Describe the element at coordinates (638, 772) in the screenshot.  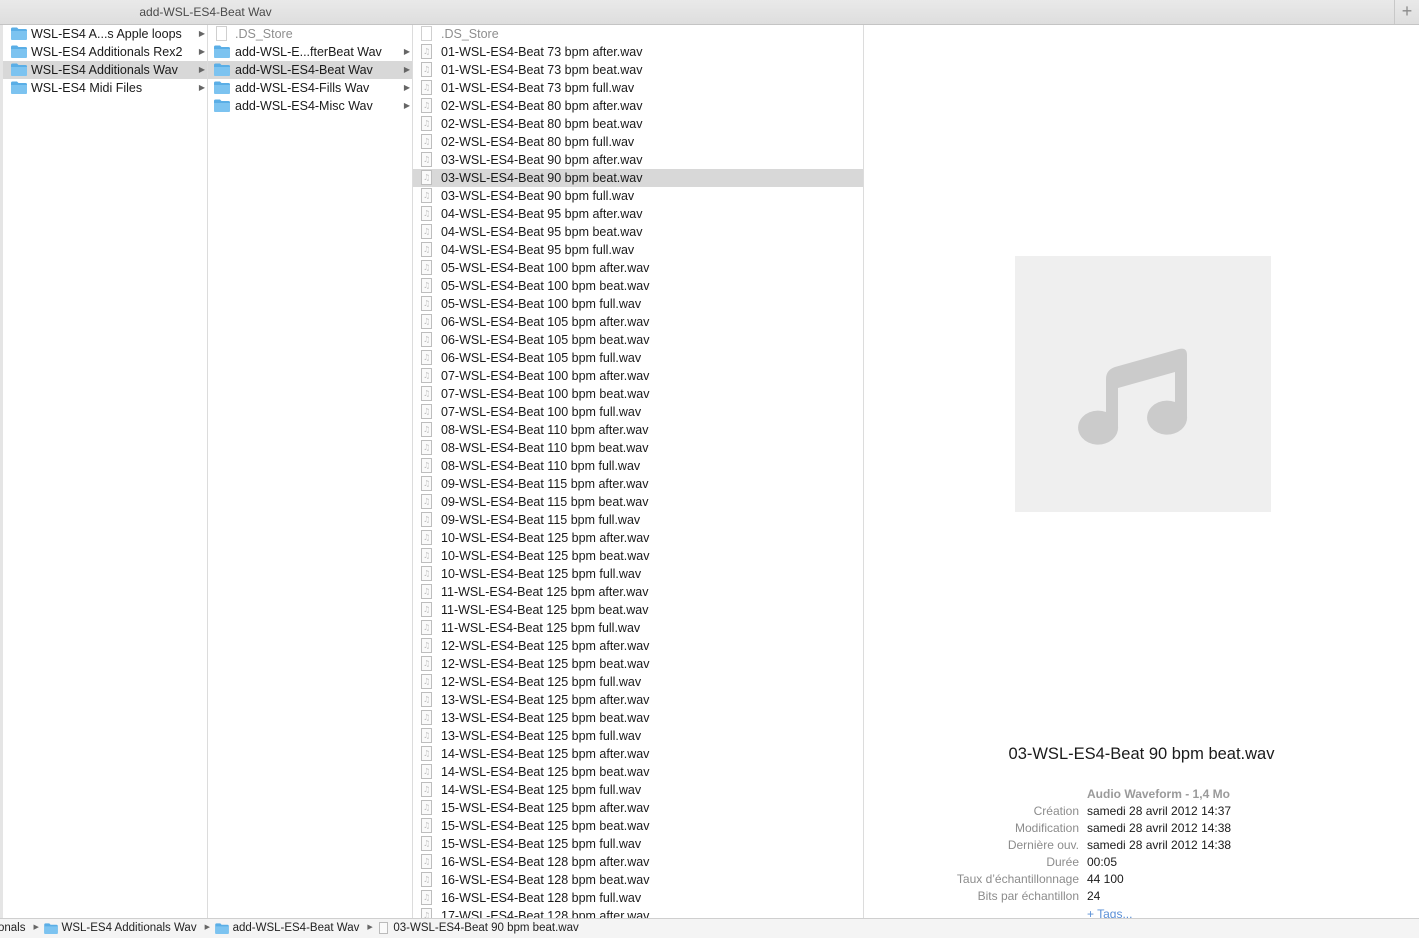
I see `file-item: 14-WSL-ES4-Beat 125 bpm beat.wav` at that location.